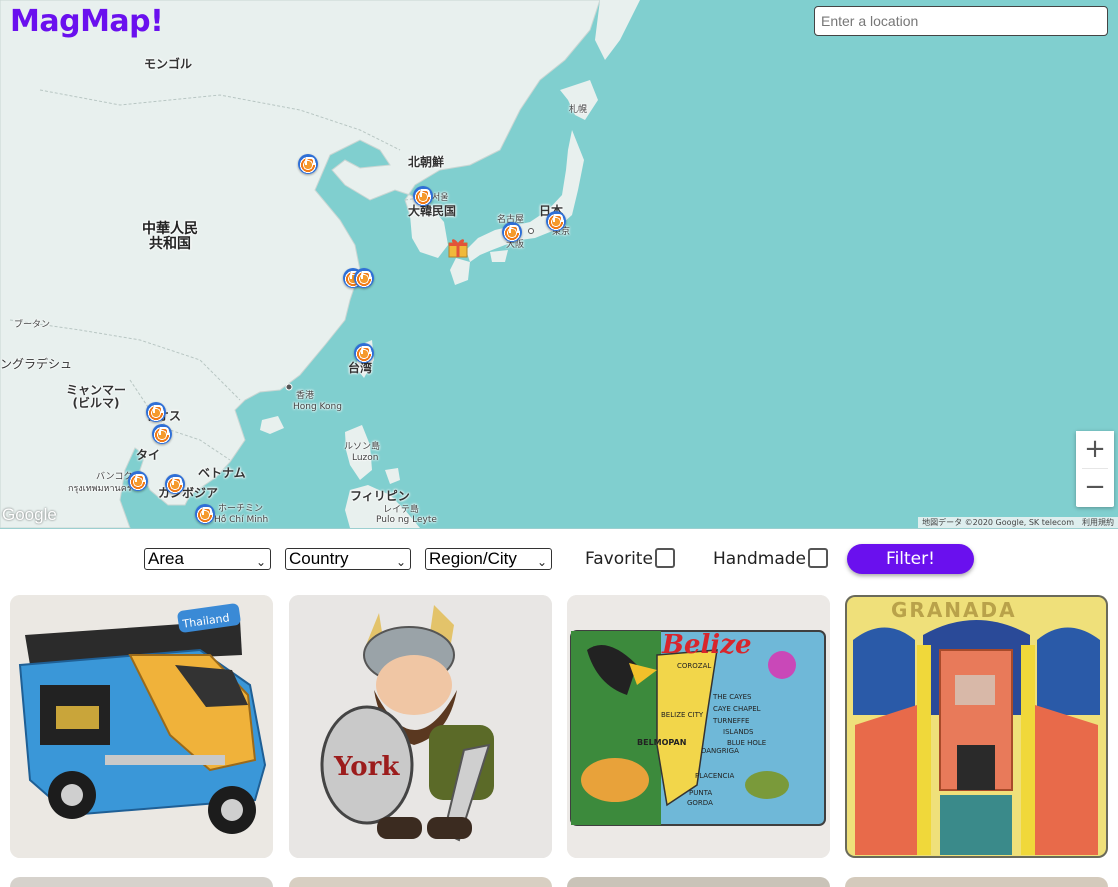 This screenshot has width=1118, height=887. Describe the element at coordinates (426, 162) in the screenshot. I see `label-north-korea: 北朝鮮` at that location.